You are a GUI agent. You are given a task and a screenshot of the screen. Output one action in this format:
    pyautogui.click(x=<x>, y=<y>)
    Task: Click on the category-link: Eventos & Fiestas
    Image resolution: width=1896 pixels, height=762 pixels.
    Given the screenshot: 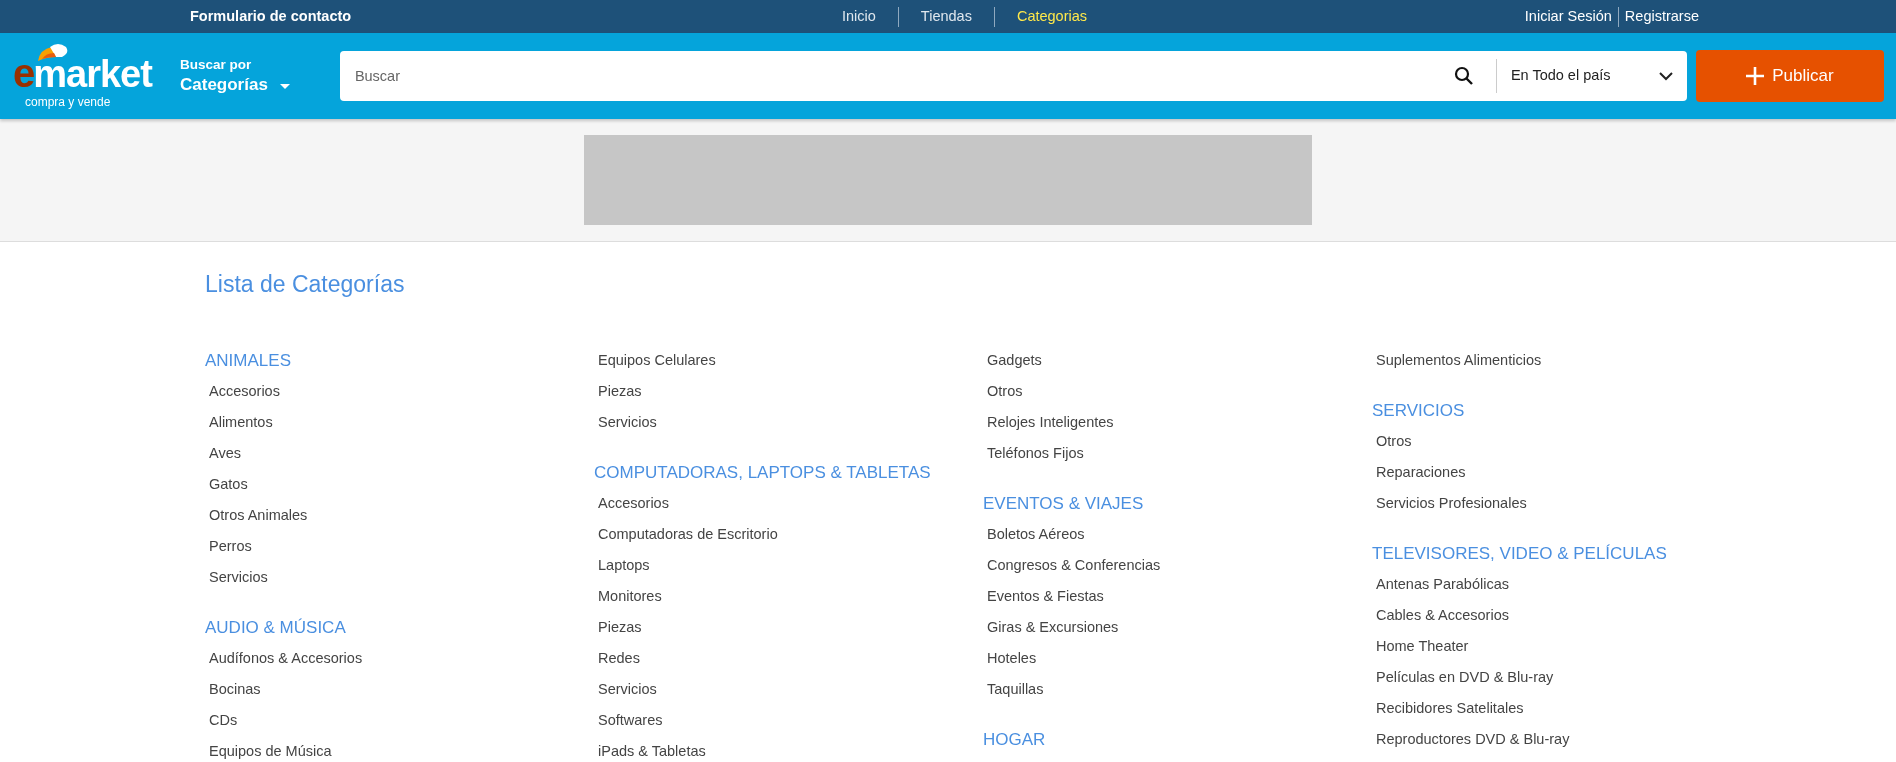 What is the action you would take?
    pyautogui.click(x=1045, y=597)
    